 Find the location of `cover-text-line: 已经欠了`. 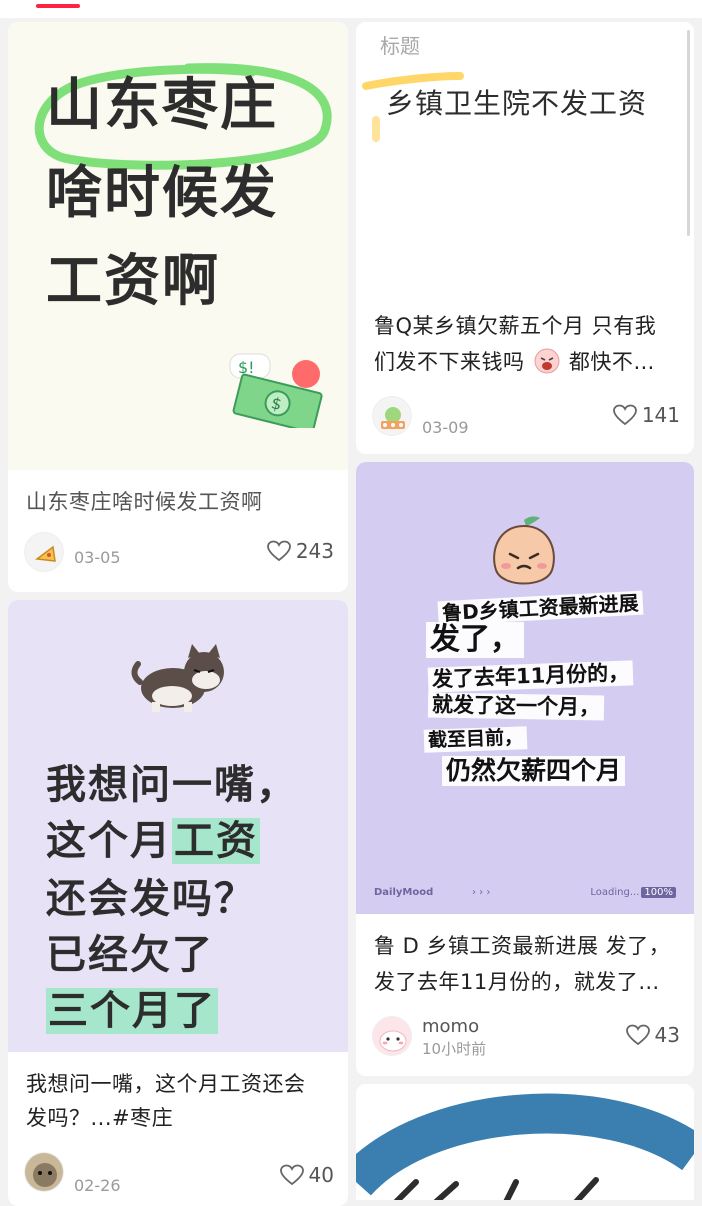

cover-text-line: 已经欠了 is located at coordinates (130, 955).